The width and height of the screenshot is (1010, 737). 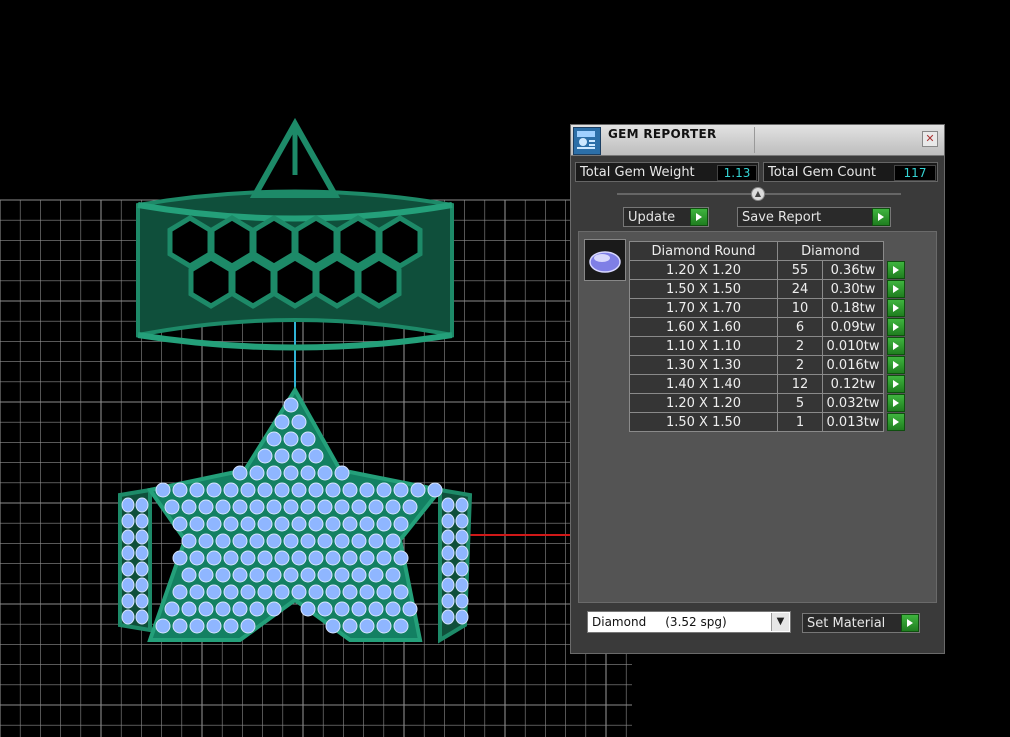 I want to click on table-row: 1.50 X 1.50 24 0.30tw, so click(x=768, y=289).